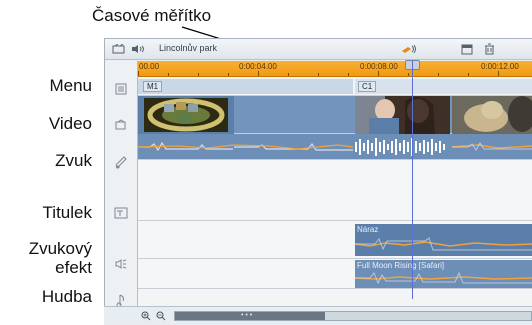  What do you see at coordinates (353, 316) in the screenshot?
I see `horizontal-scrollbar: ◀ • • •` at bounding box center [353, 316].